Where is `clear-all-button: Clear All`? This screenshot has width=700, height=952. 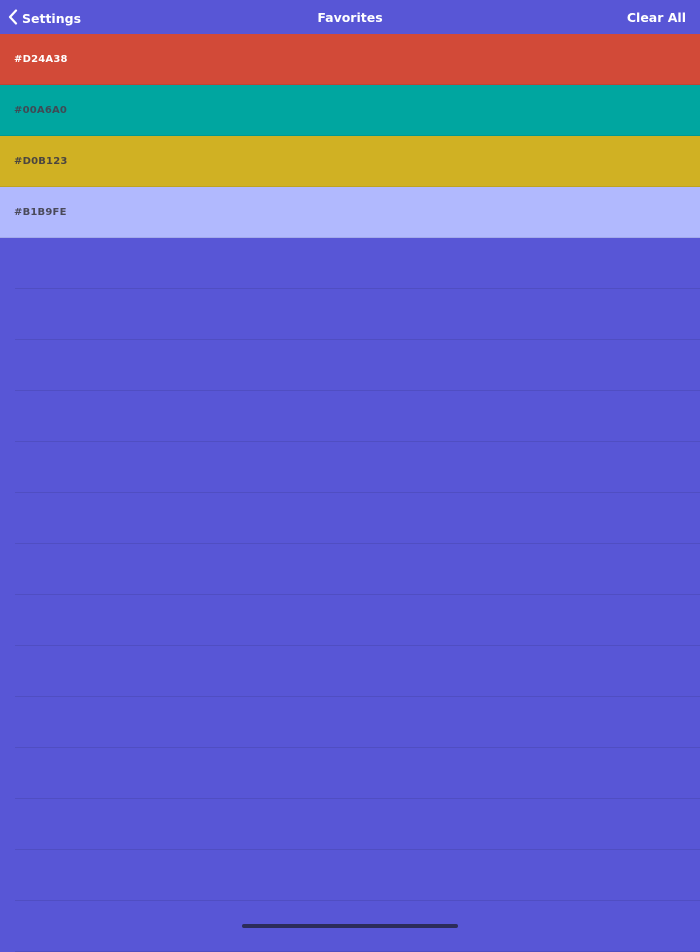
clear-all-button: Clear All is located at coordinates (656, 17).